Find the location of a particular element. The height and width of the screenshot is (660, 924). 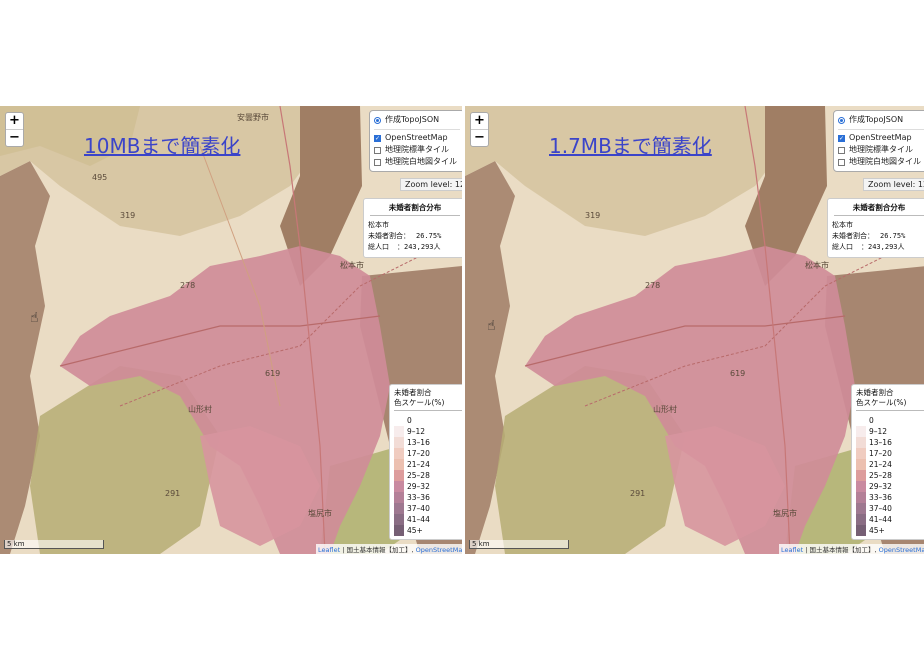

legend-row: 17–20 is located at coordinates (890, 453).